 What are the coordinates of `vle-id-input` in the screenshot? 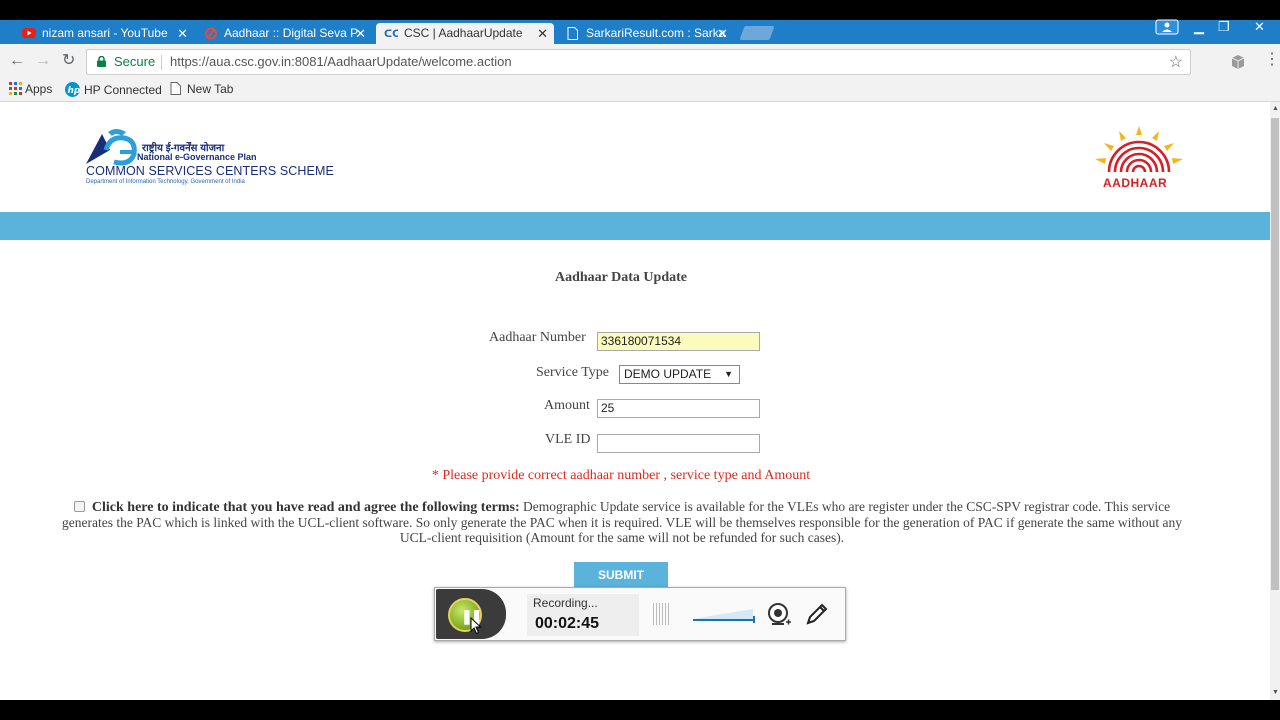 It's located at (678, 443).